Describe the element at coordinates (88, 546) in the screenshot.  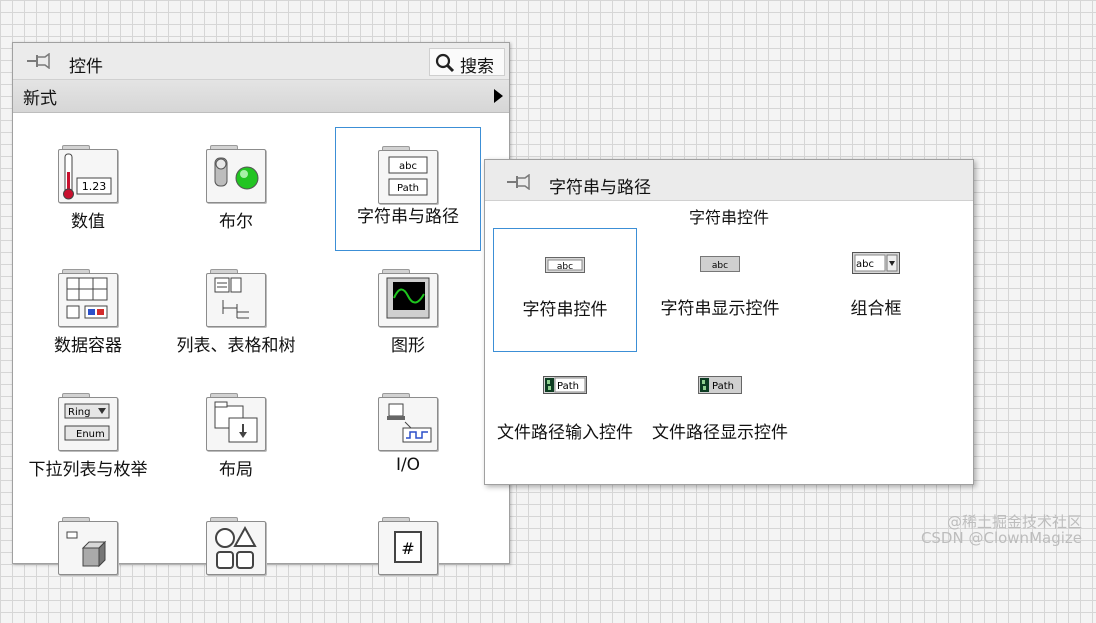
I see `cube-icon` at that location.